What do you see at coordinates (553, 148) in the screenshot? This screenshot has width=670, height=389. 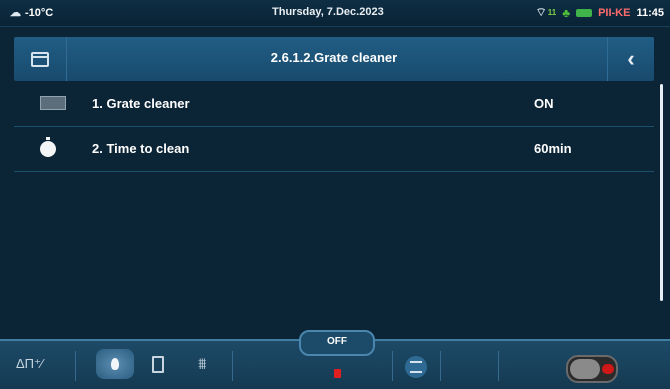 I see `item-value: 60min` at bounding box center [553, 148].